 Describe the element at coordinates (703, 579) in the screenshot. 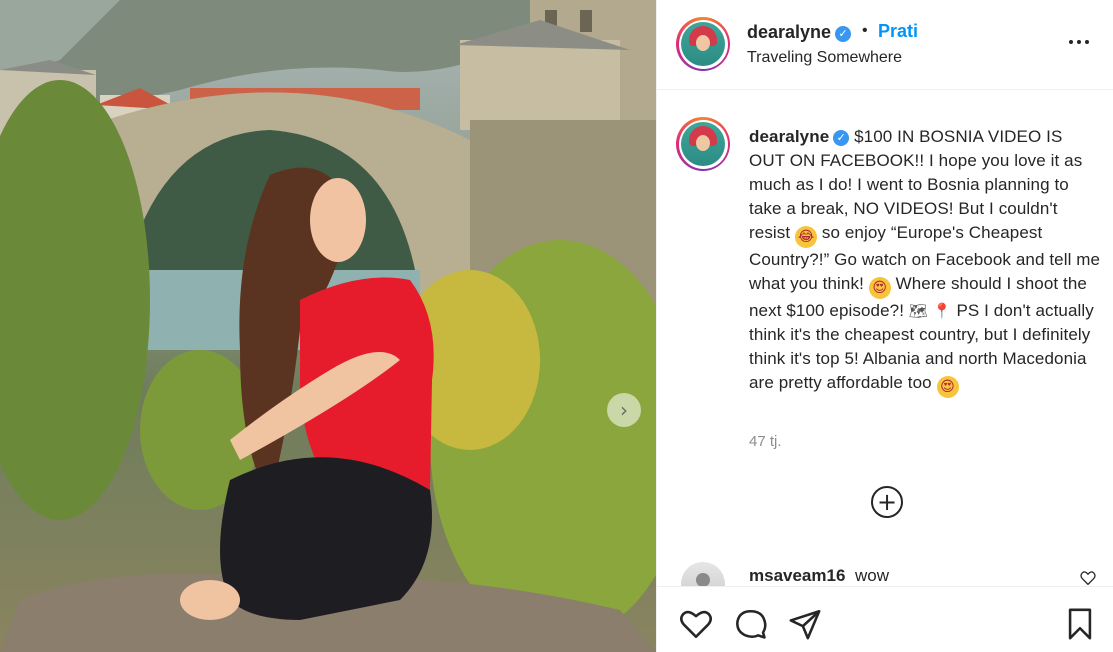

I see `commenter-avatar-image` at that location.